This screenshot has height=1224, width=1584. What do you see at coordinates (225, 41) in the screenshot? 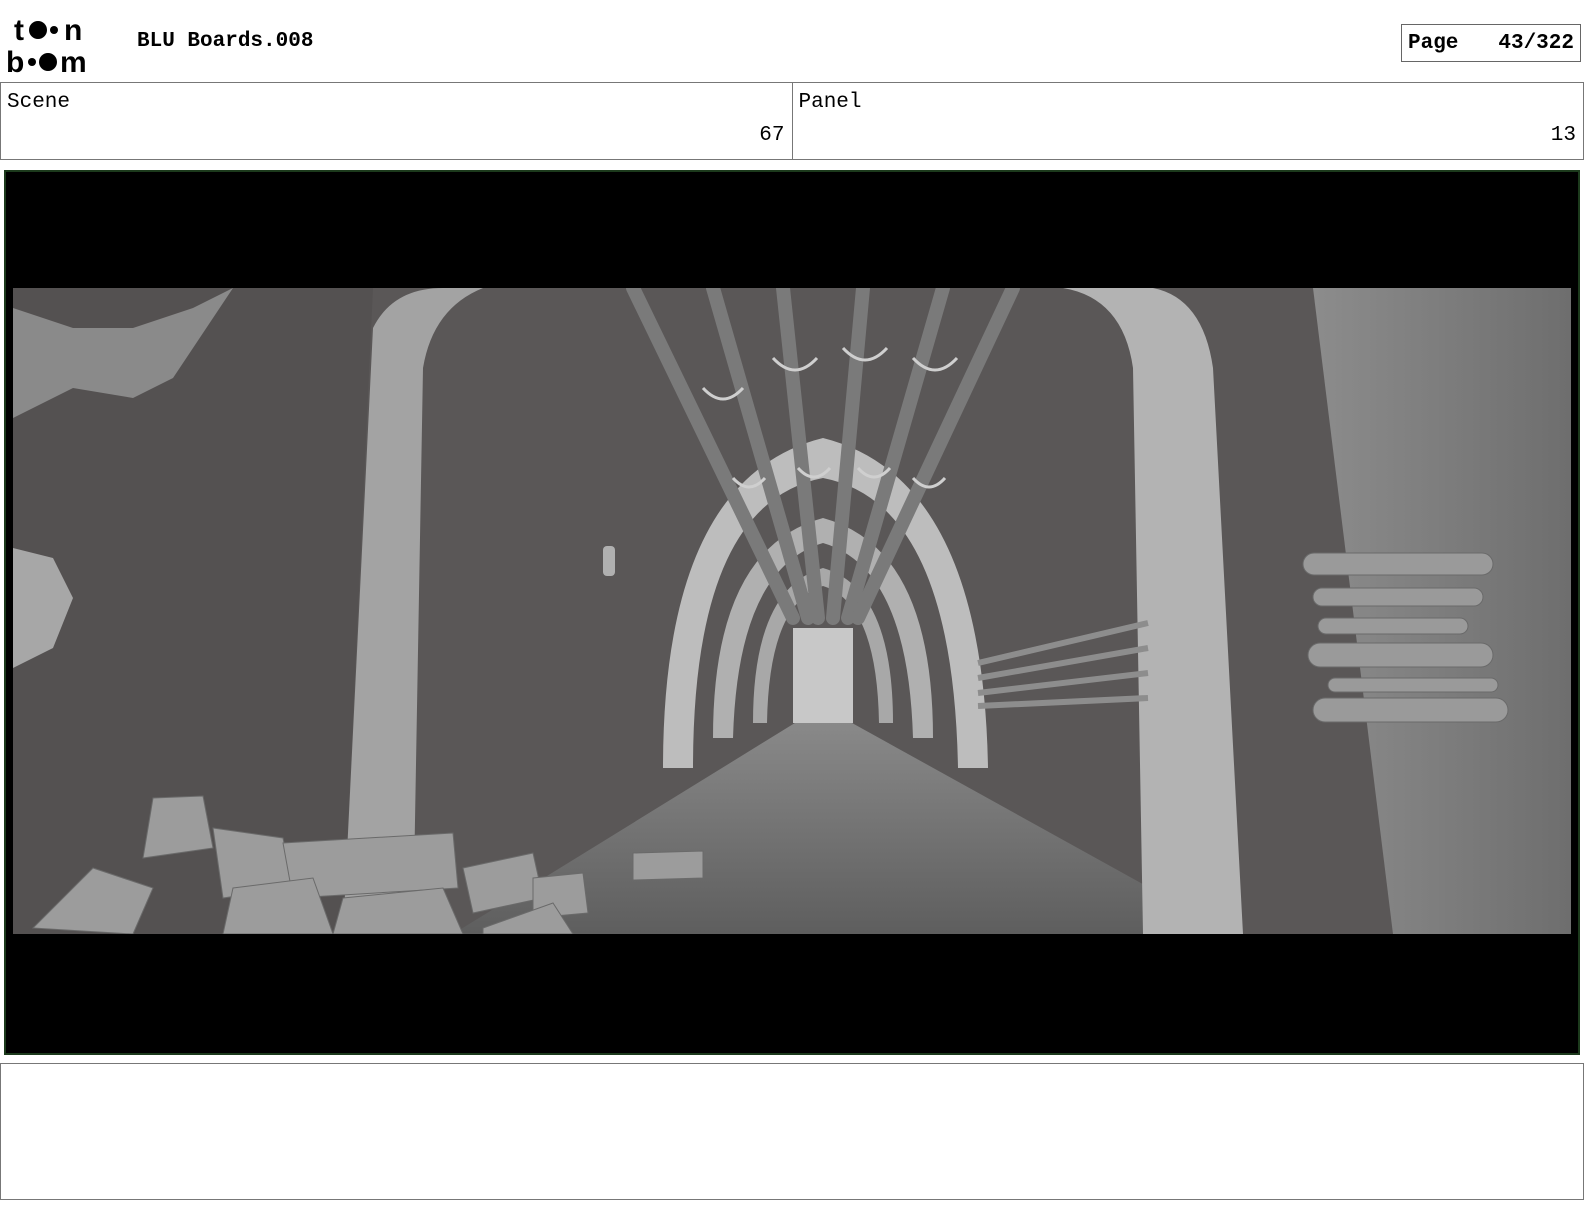
I see `document-title: BLU Boards.008` at bounding box center [225, 41].